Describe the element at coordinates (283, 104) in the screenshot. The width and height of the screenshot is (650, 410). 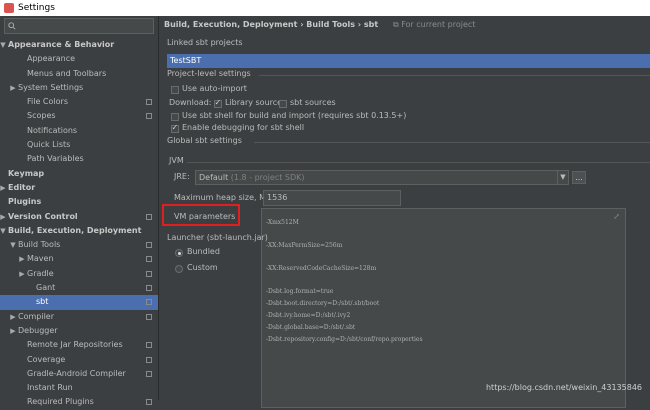
I see `sbt-sources-checkbox` at that location.